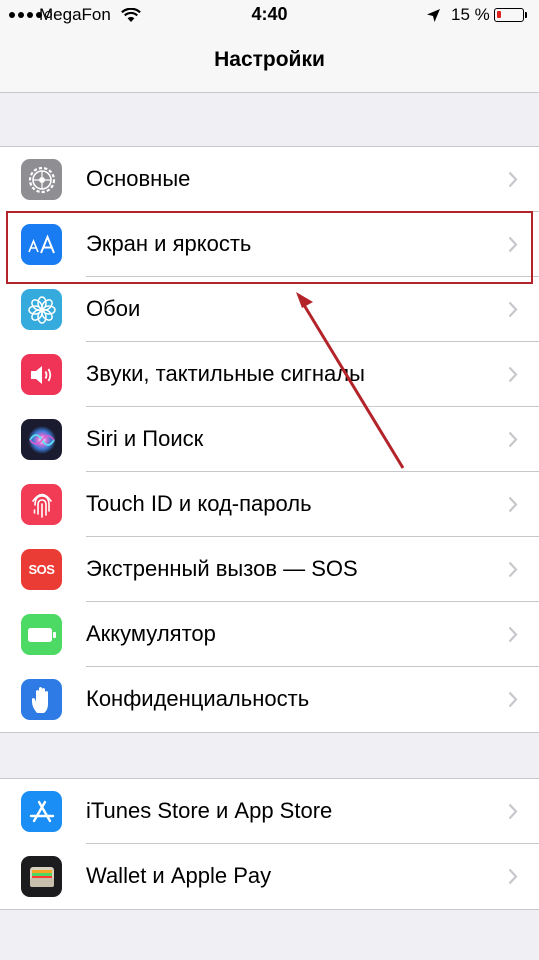  Describe the element at coordinates (41, 244) in the screenshot. I see `text-size-icon` at that location.